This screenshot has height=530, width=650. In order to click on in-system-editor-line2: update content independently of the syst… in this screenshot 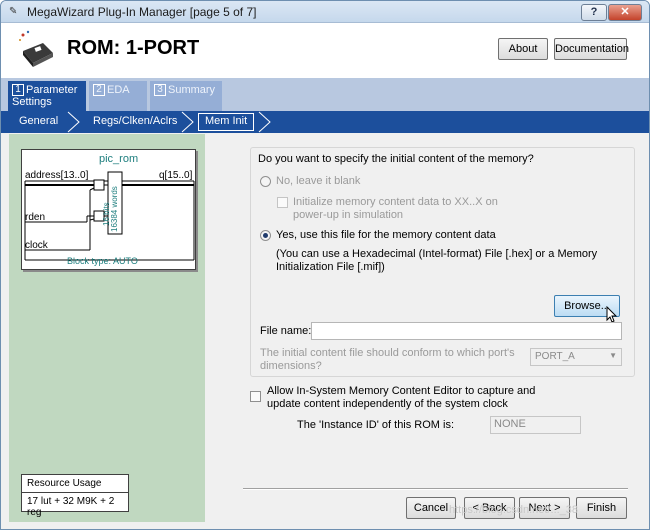, I will do `click(387, 404)`.